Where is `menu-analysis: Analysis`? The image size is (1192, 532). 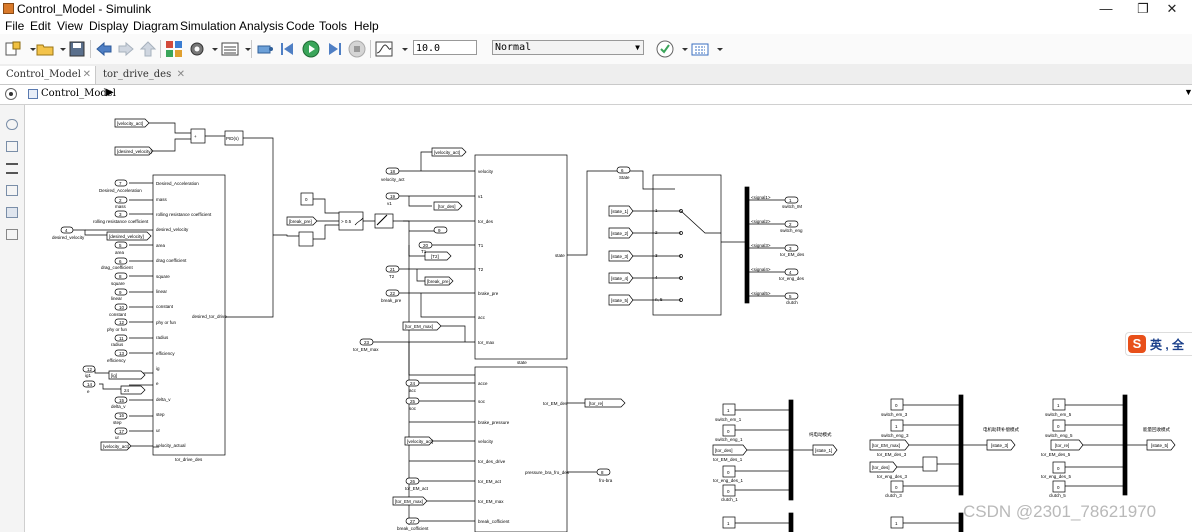 menu-analysis: Analysis is located at coordinates (261, 26).